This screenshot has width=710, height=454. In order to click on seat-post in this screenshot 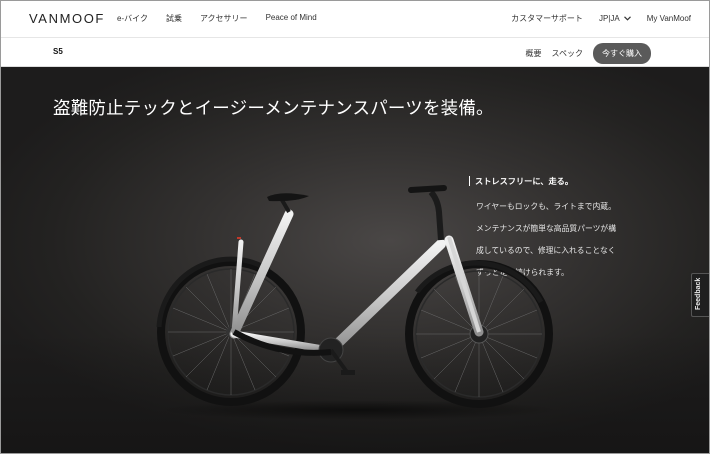, I will do `click(285, 206)`.